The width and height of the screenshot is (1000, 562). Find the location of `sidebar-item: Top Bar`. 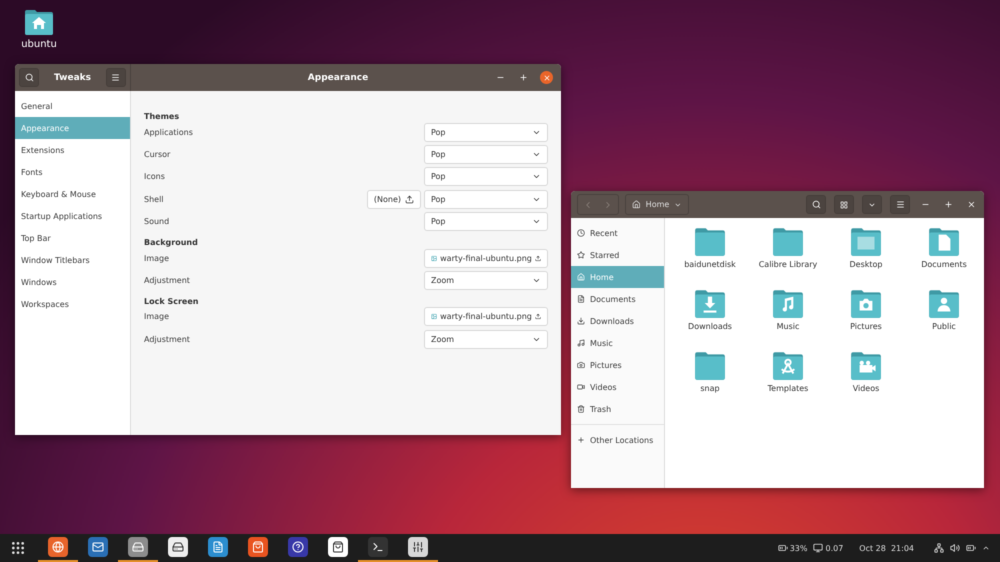

sidebar-item: Top Bar is located at coordinates (72, 238).